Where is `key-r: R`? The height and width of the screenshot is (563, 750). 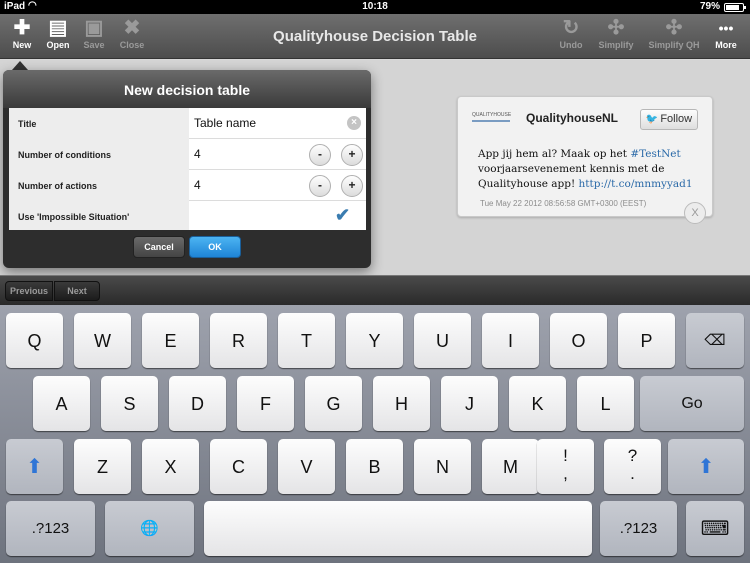 key-r: R is located at coordinates (238, 340).